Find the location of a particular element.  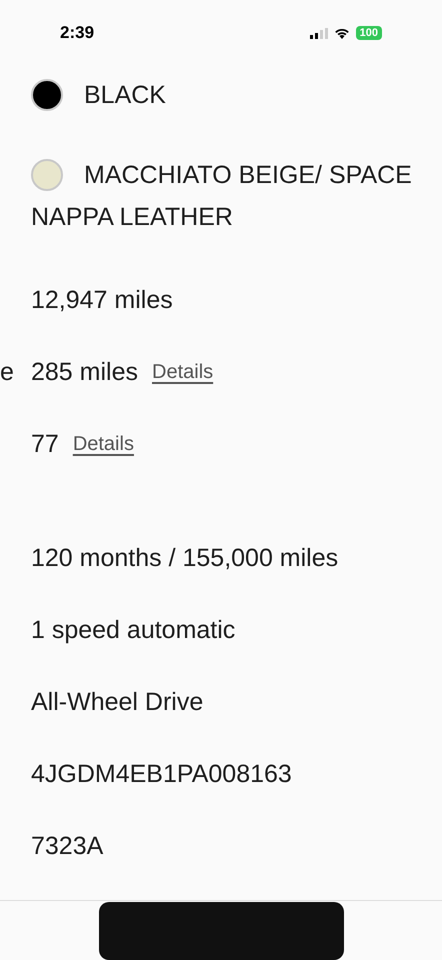

signal-icon is located at coordinates (319, 33).